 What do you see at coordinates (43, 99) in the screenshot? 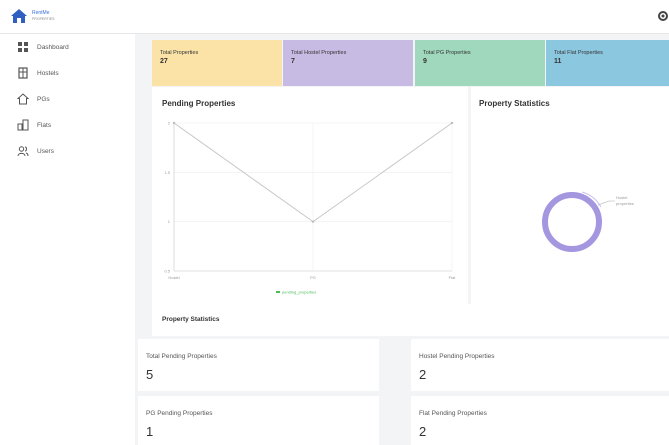
I see `sidebar-item-label: PGs` at bounding box center [43, 99].